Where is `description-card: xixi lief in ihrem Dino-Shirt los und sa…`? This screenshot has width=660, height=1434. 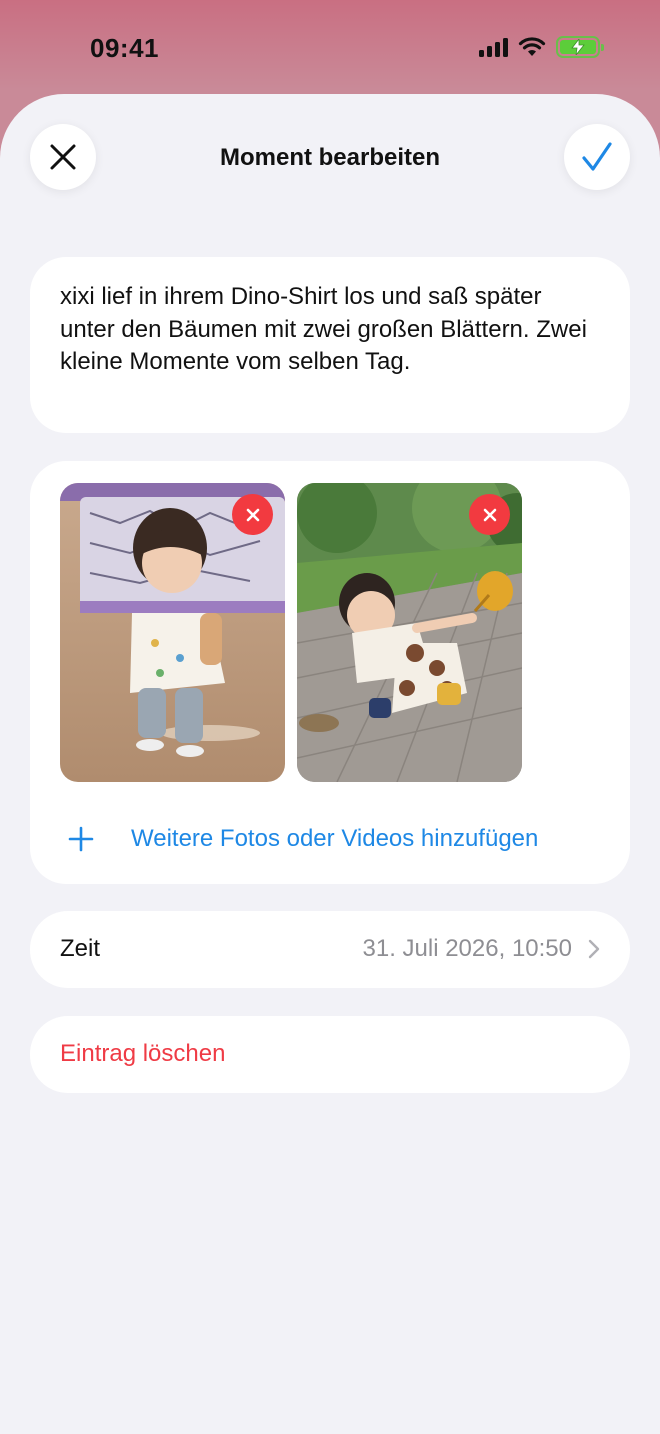 description-card: xixi lief in ihrem Dino-Shirt los und sa… is located at coordinates (330, 345).